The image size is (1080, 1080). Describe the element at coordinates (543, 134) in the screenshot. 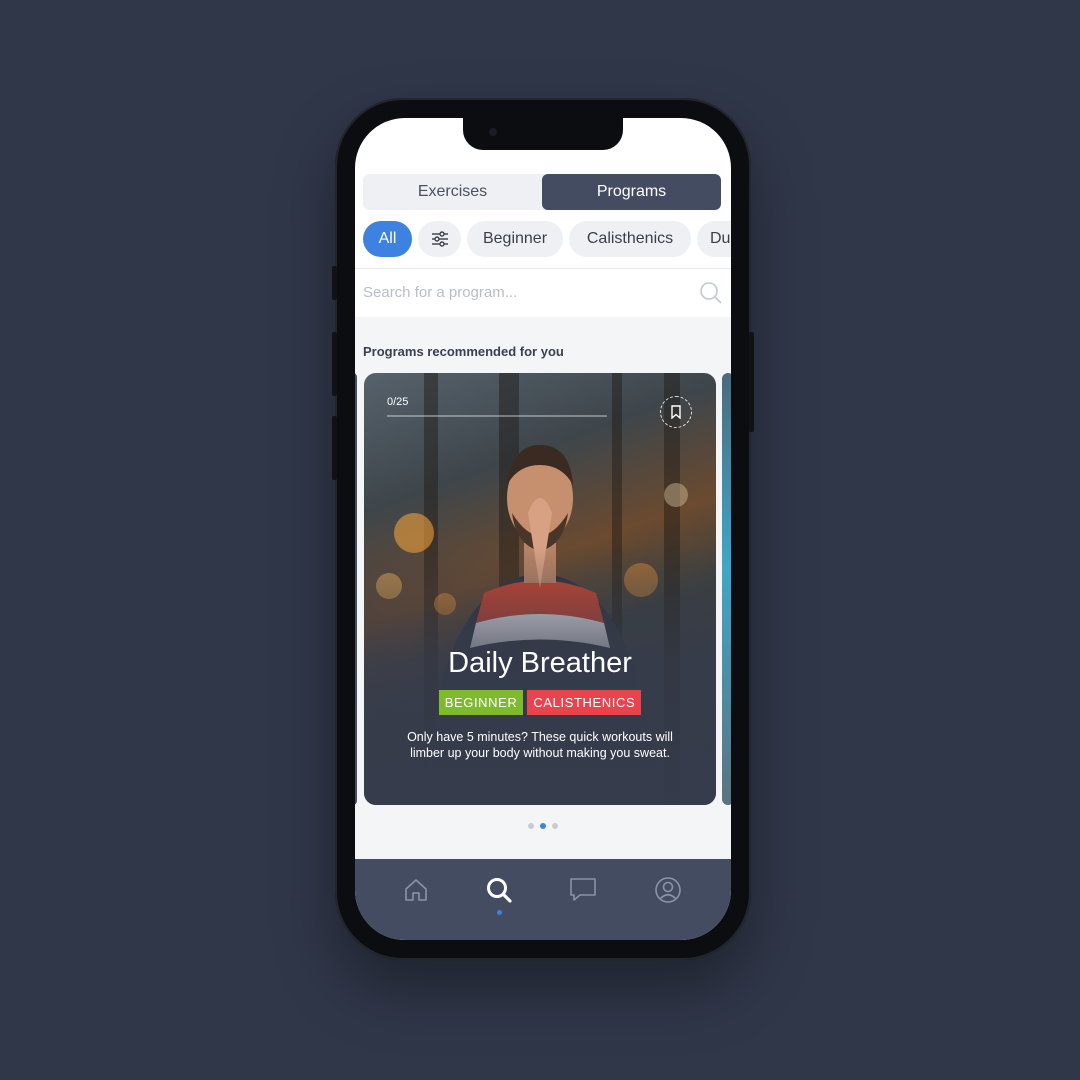

I see `notch` at that location.